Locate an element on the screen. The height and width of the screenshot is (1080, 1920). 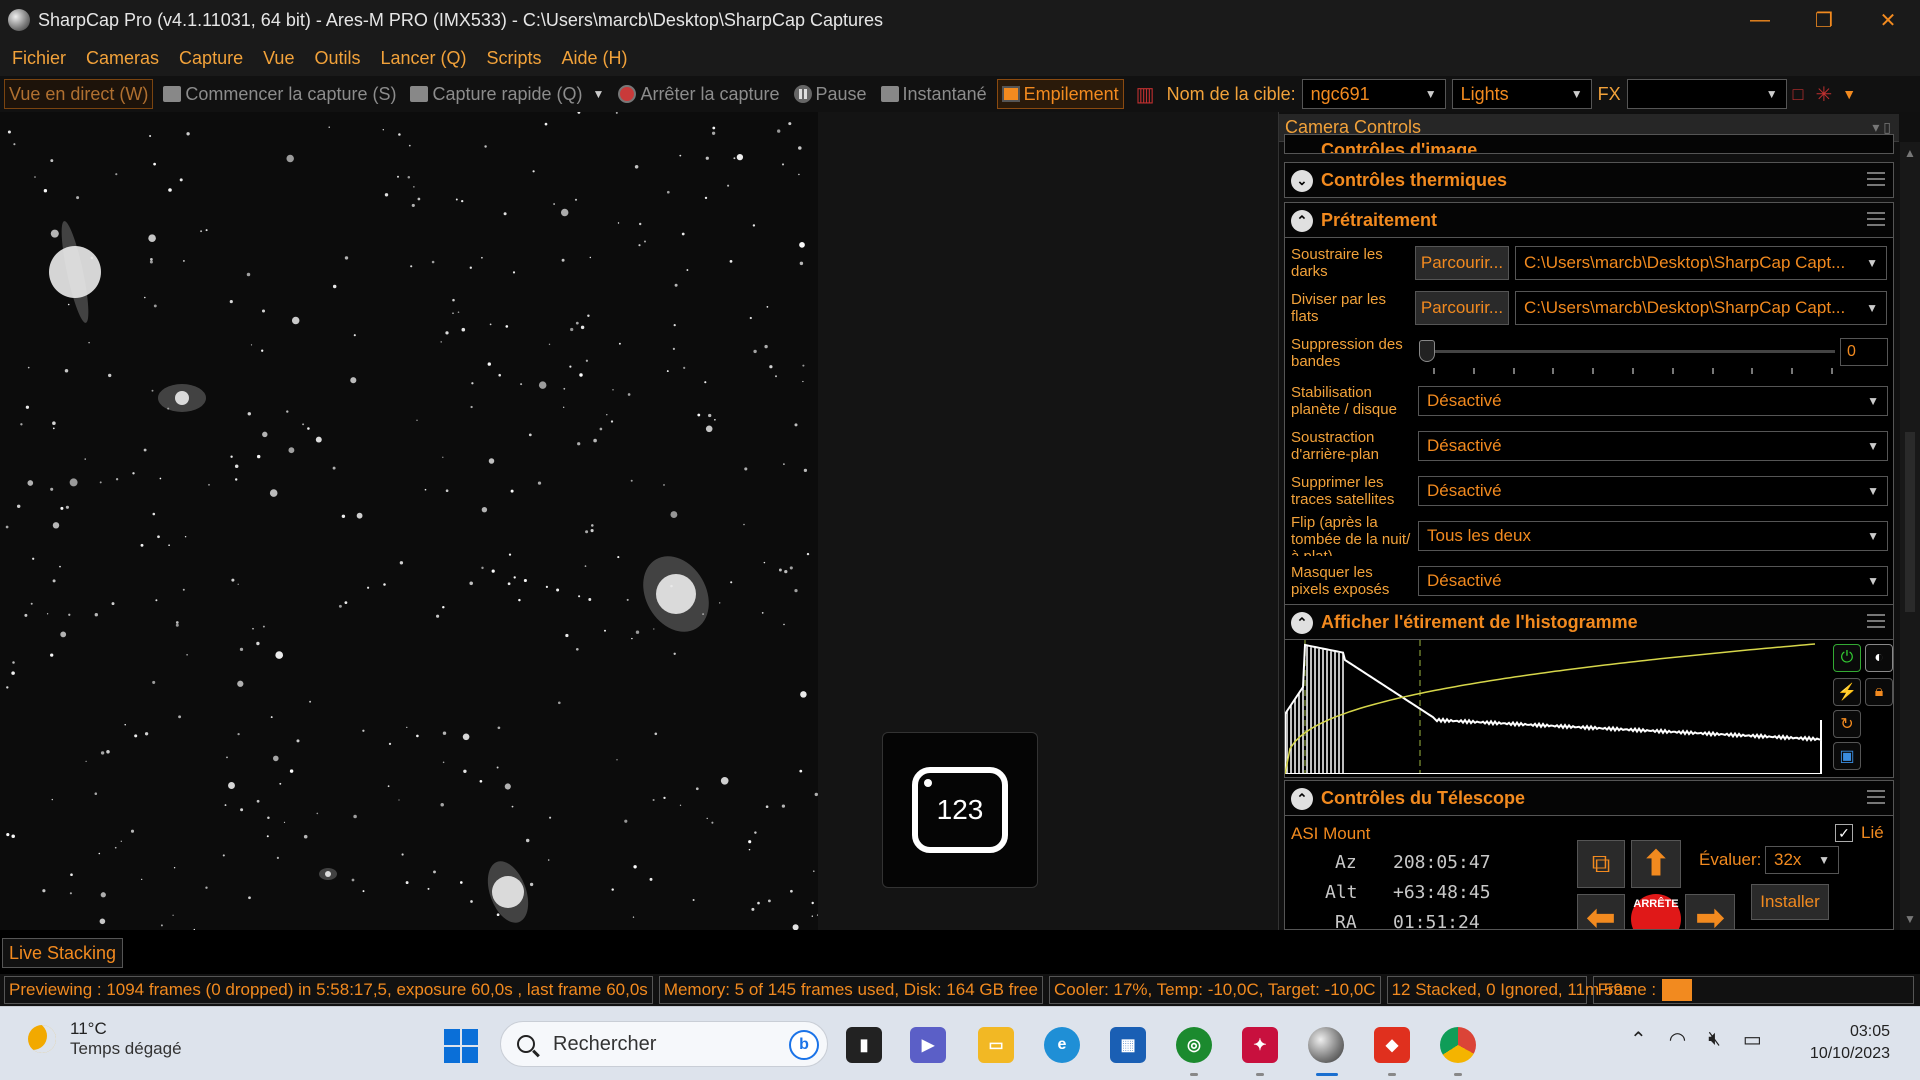
section-histogram: ⌃ Afficher l'étirement de l'histogramme is located at coordinates (1589, 622).